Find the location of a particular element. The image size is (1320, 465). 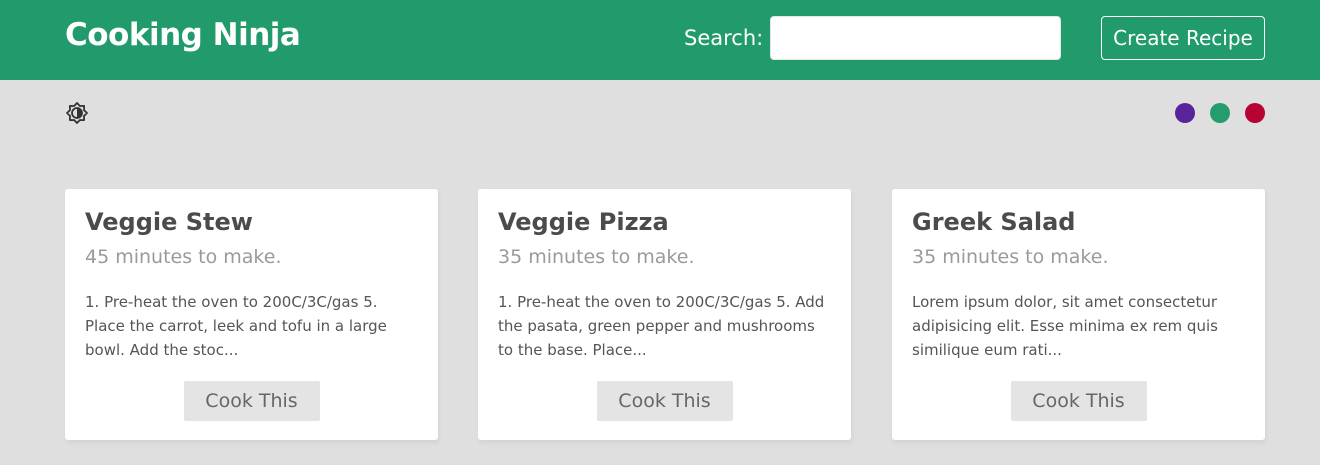

recipe-title: Veggie Pizza is located at coordinates (583, 222).